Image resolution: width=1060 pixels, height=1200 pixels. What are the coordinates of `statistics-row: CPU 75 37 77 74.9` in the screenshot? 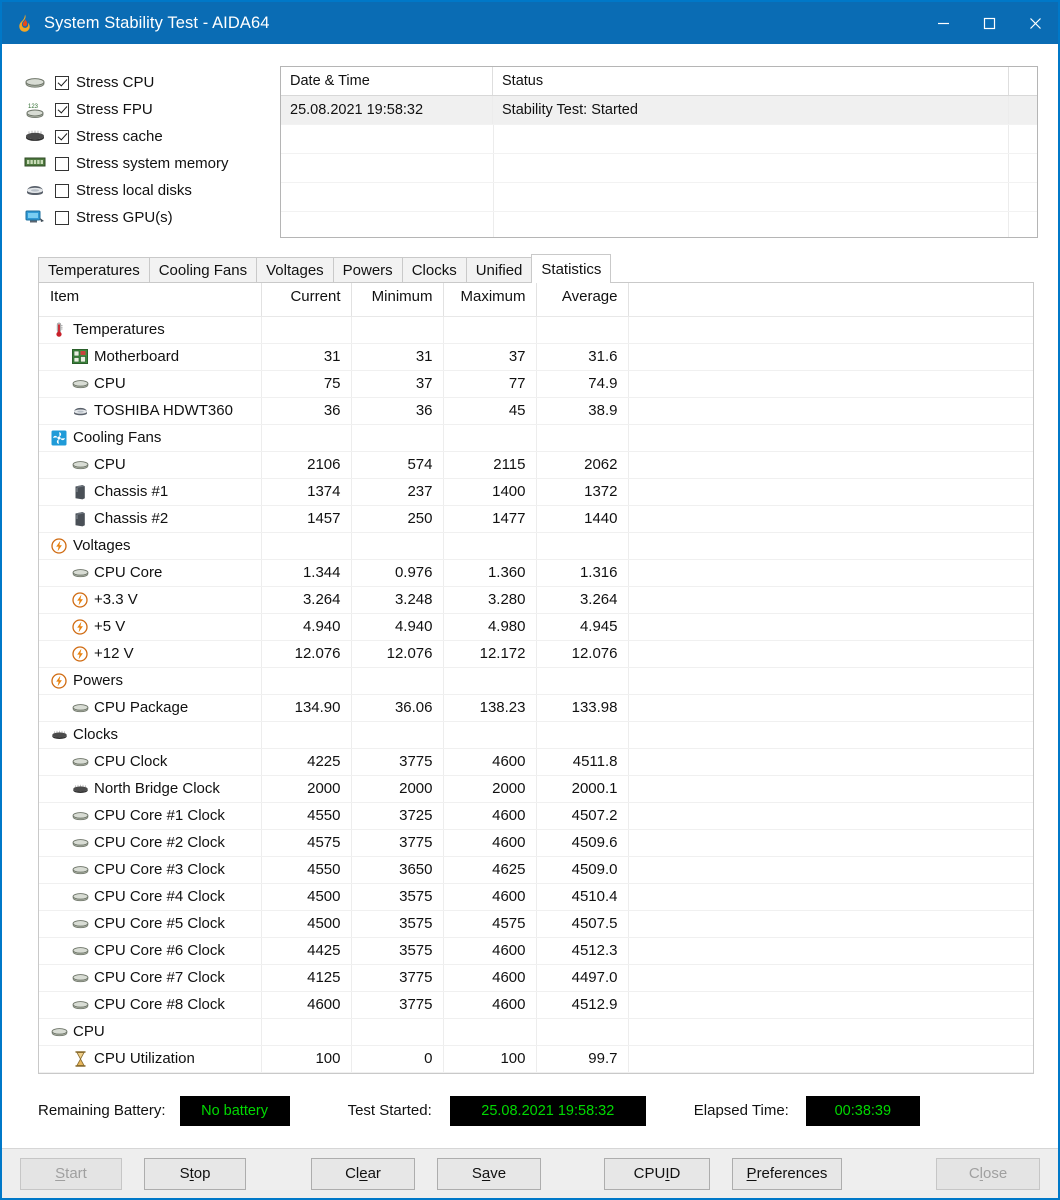 It's located at (536, 384).